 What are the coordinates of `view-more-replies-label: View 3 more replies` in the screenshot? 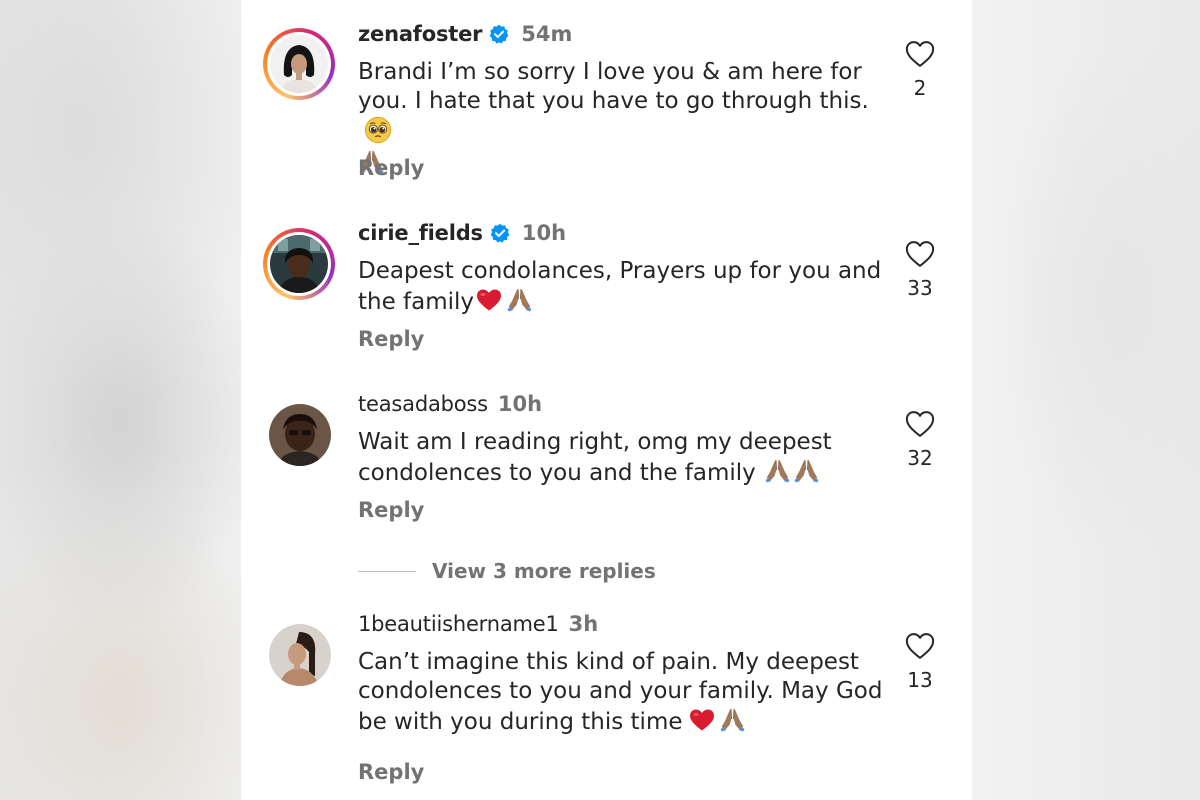 It's located at (544, 571).